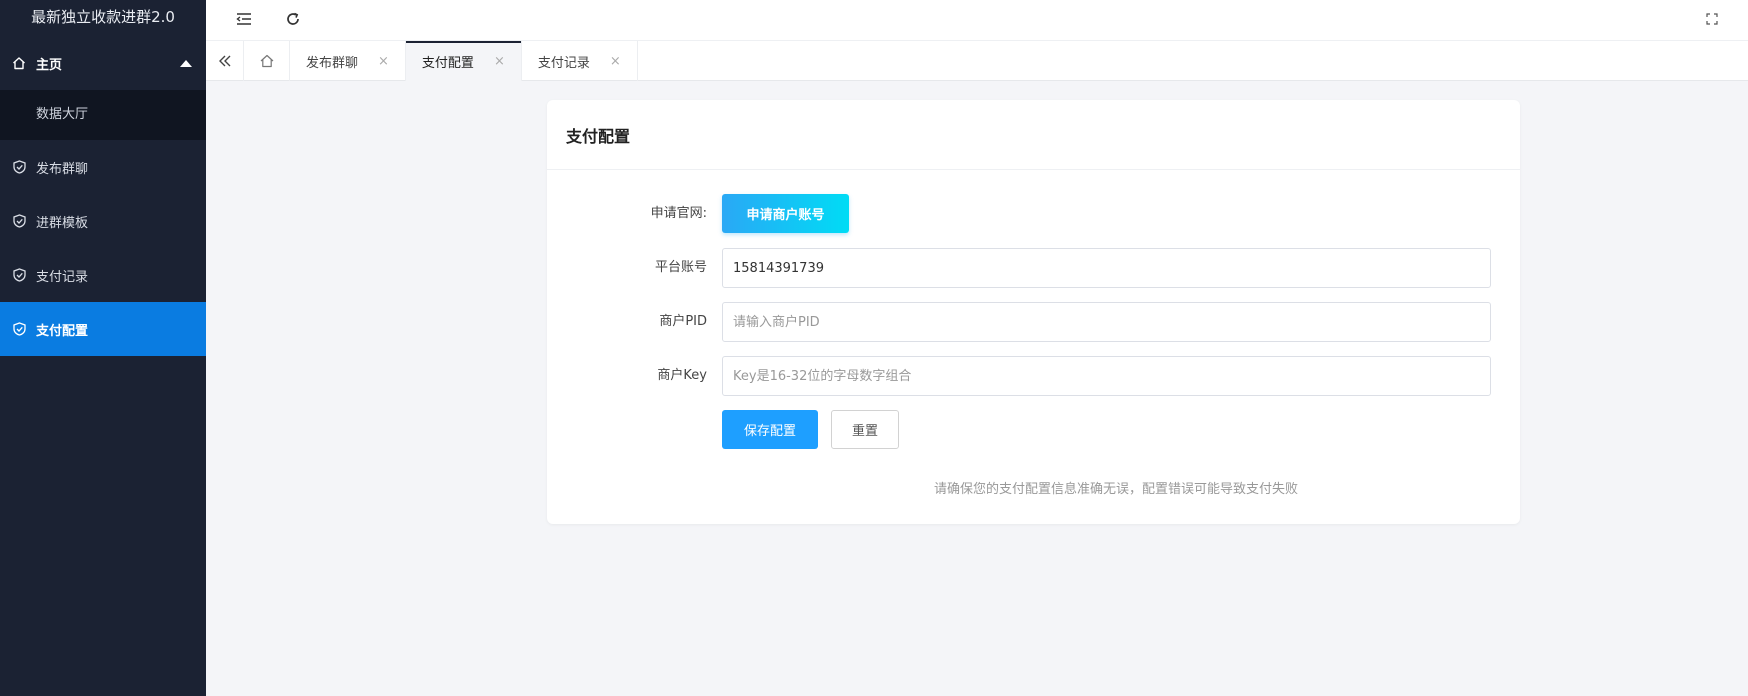 The width and height of the screenshot is (1748, 696). I want to click on pid-row: 商户PID, so click(1033, 322).